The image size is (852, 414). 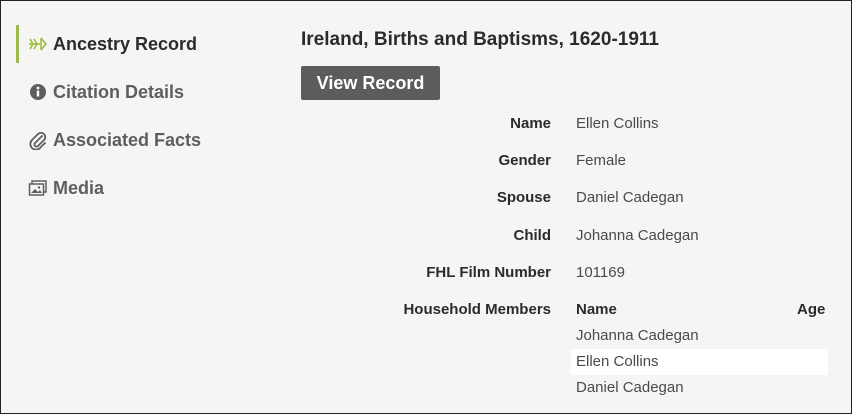 What do you see at coordinates (477, 309) in the screenshot?
I see `field-label-household-members: Household Members` at bounding box center [477, 309].